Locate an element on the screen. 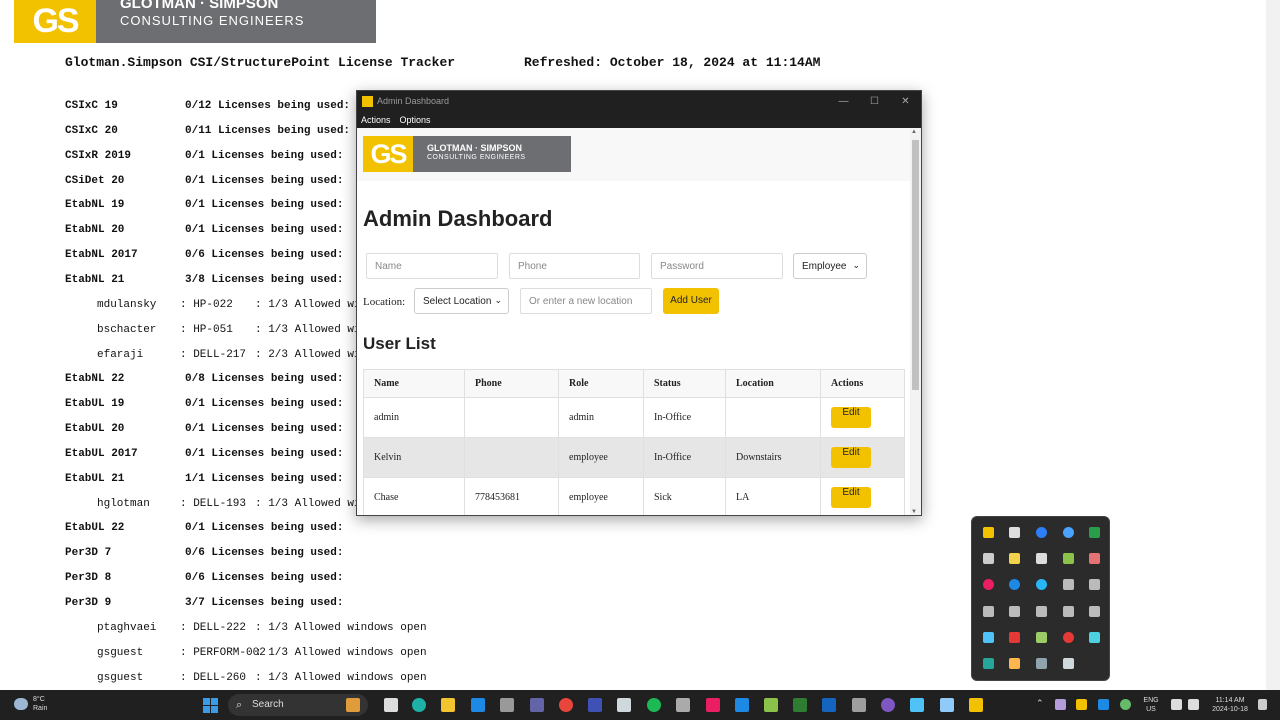 Image resolution: width=1280 pixels, height=720 pixels. vscode-icon is located at coordinates (742, 705).